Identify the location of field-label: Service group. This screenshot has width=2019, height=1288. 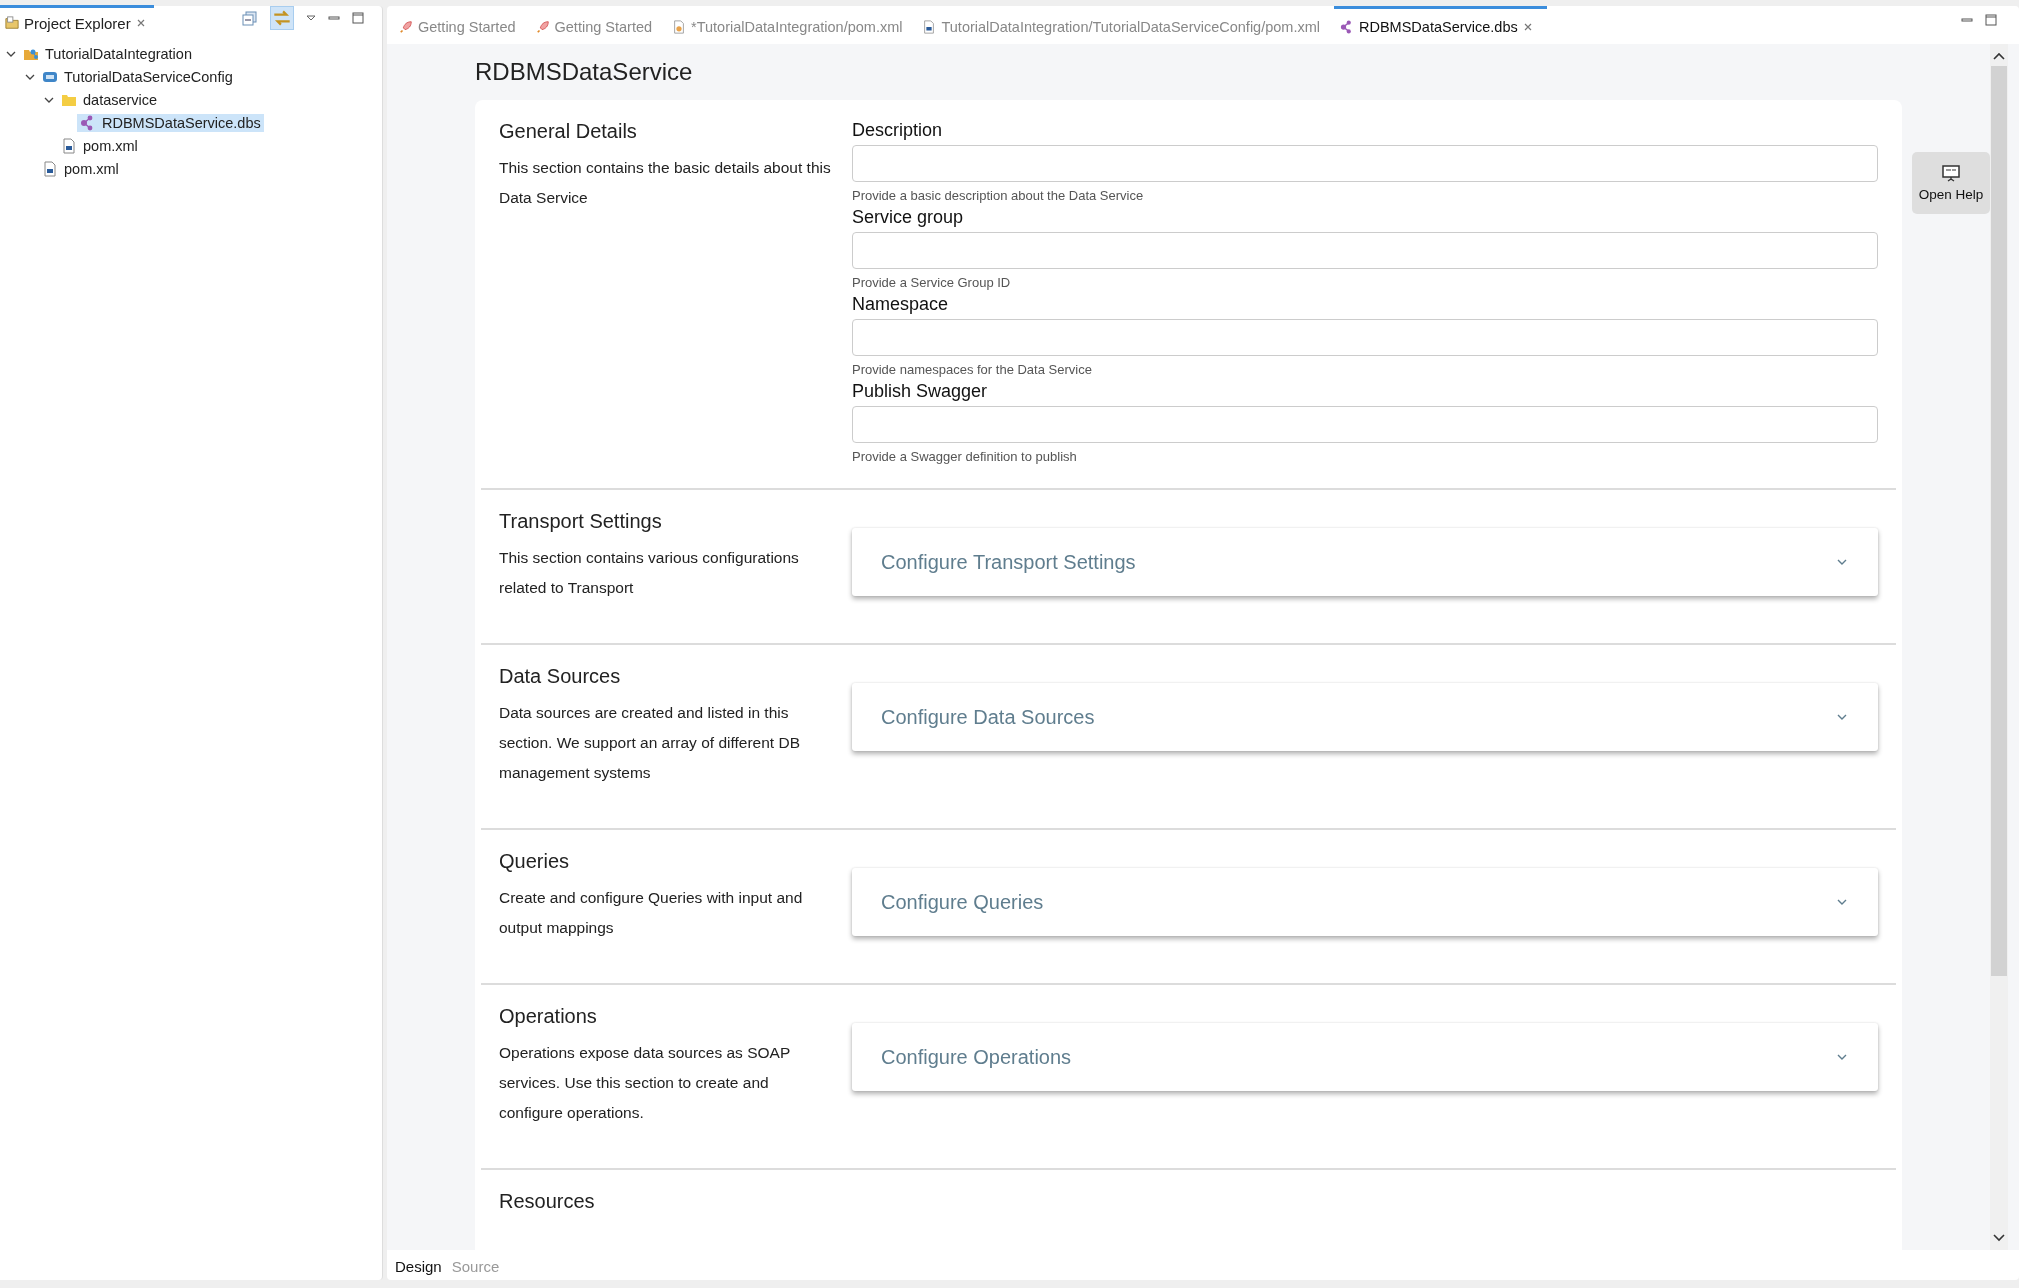
(908, 217).